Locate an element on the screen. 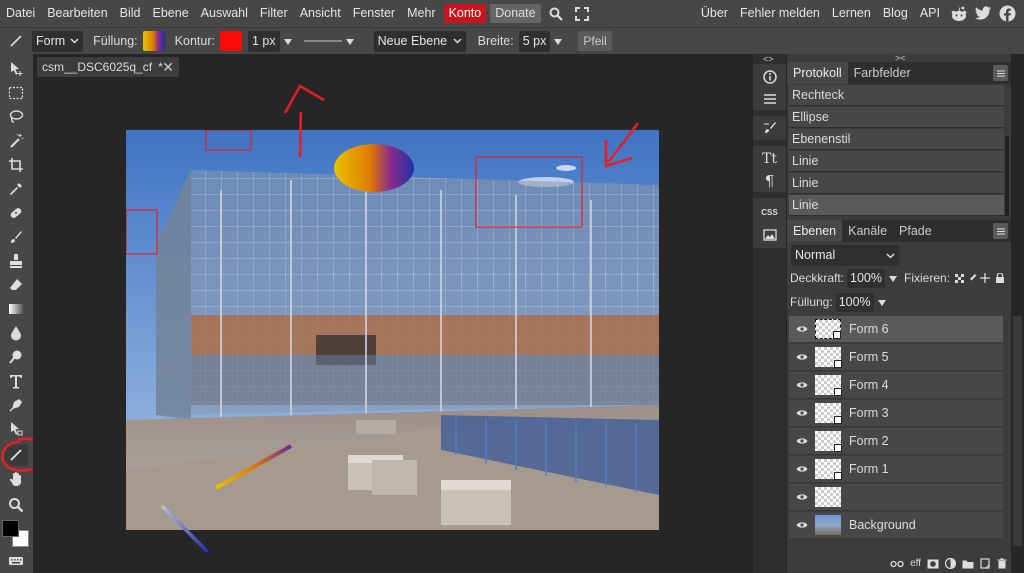 This screenshot has height=573, width=1024. eyedropper-tool-icon is located at coordinates (16, 189).